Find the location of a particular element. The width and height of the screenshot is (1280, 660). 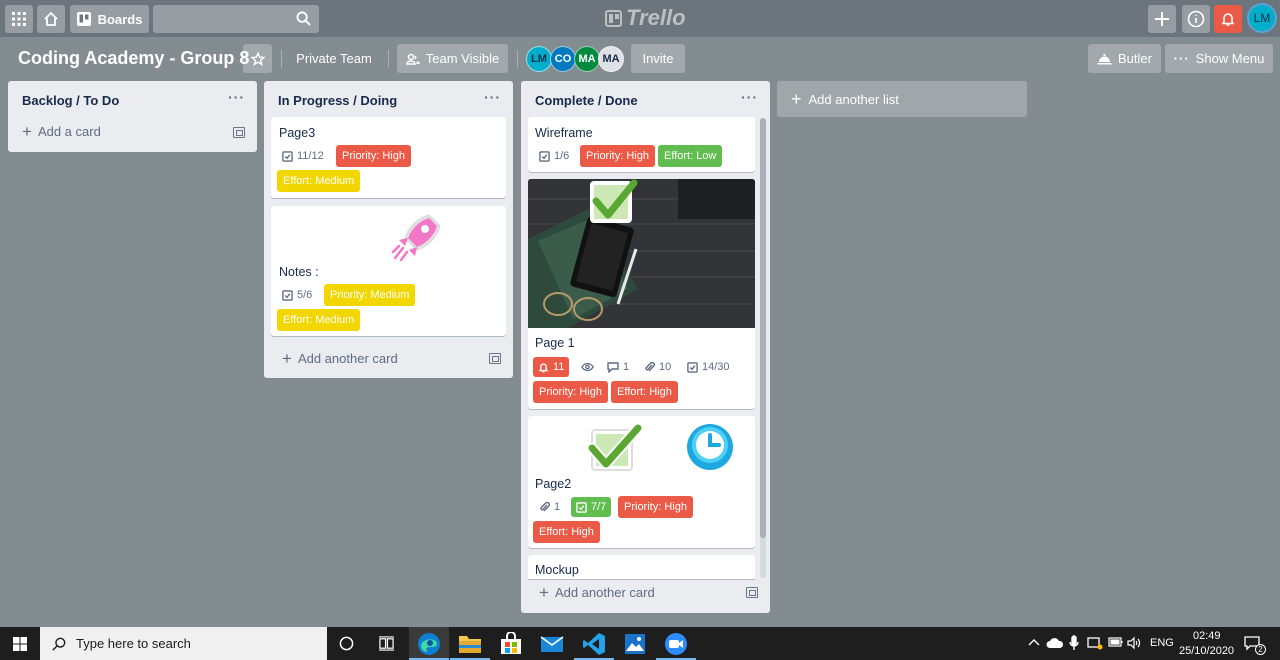

visibility-label: Team Visible is located at coordinates (462, 58).